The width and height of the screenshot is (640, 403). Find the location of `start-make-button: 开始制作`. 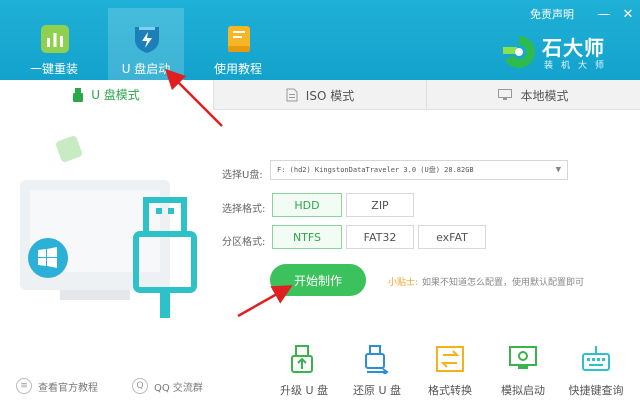

start-make-button: 开始制作 is located at coordinates (318, 280).